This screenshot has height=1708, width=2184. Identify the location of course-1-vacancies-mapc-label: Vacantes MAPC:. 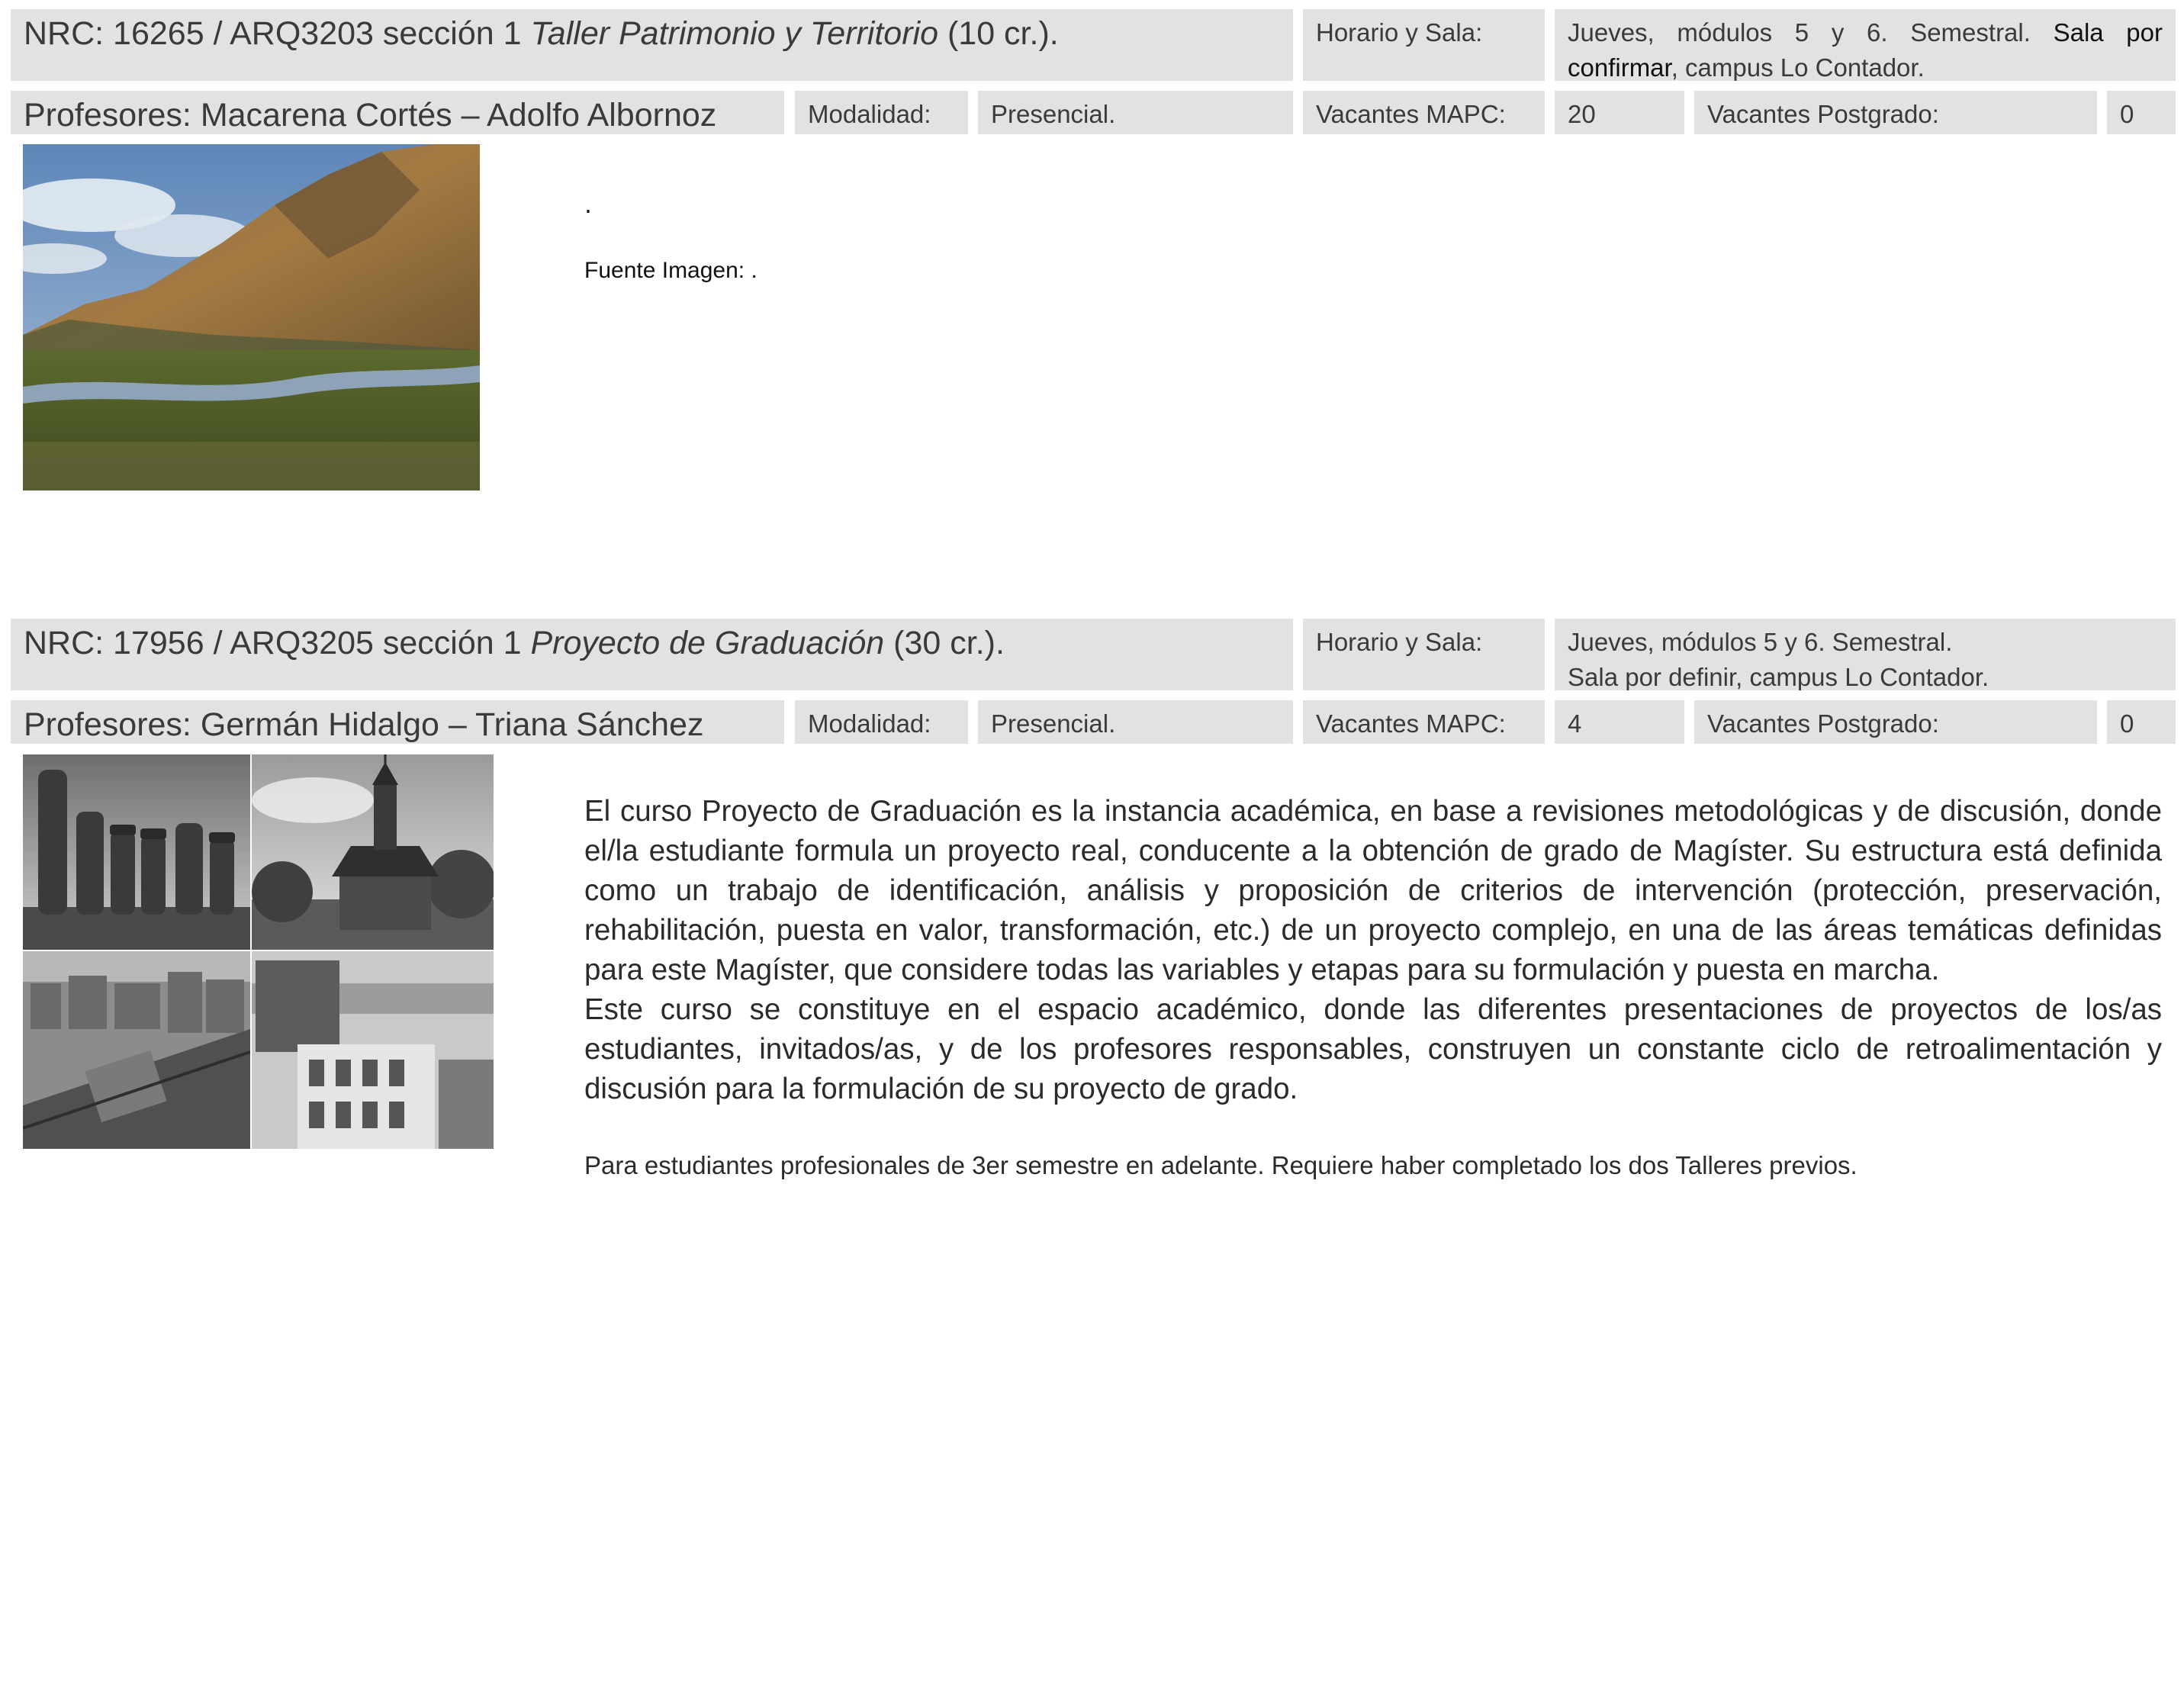
(1411, 114).